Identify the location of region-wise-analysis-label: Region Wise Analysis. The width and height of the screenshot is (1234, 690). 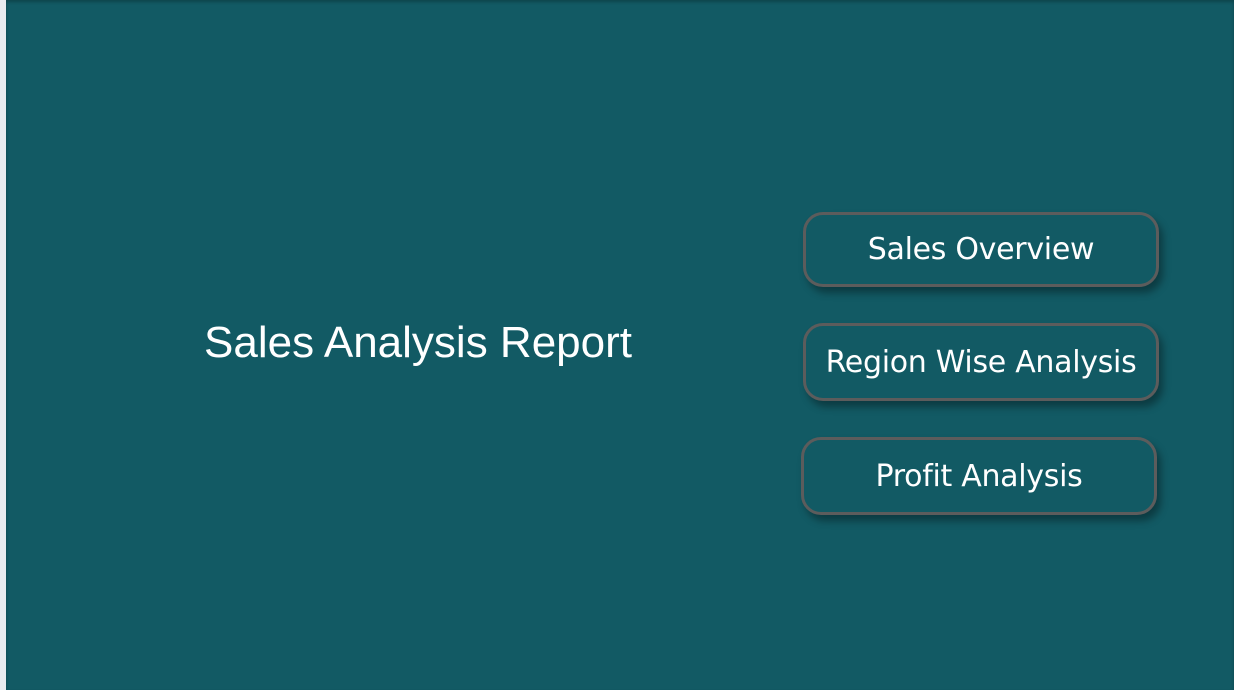
(981, 362).